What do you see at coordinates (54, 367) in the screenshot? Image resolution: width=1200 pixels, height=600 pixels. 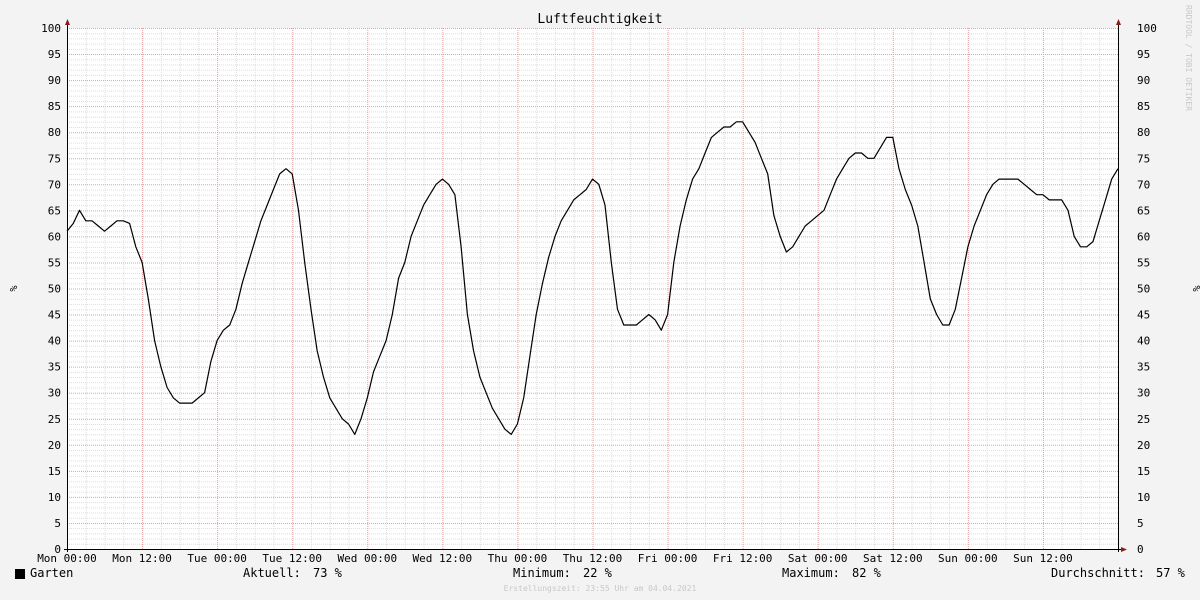 I see `y-tick-label-left: 35` at bounding box center [54, 367].